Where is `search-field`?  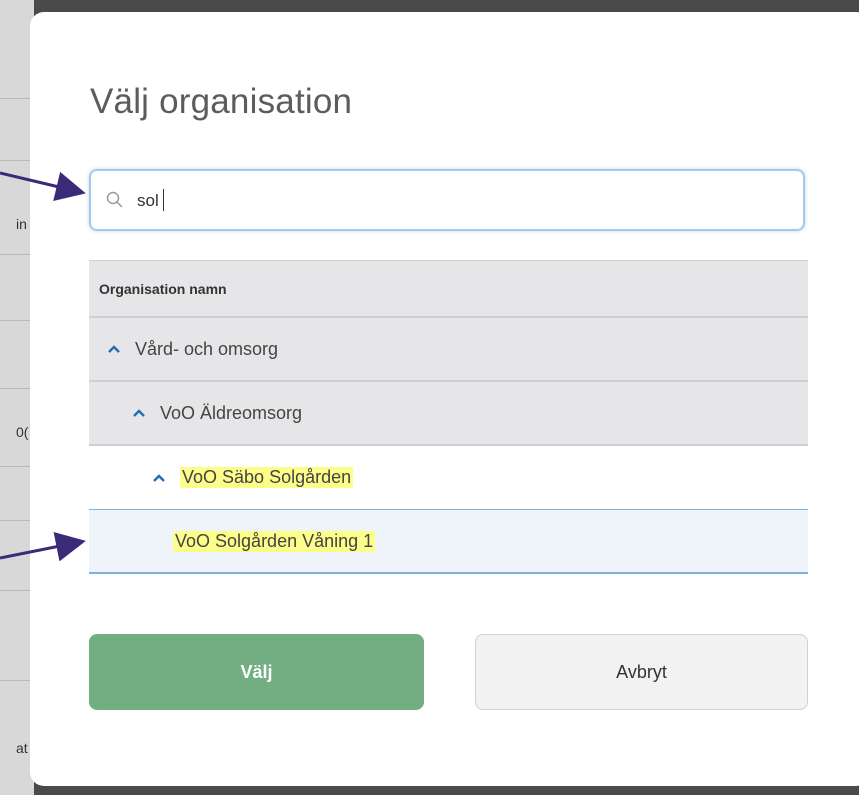 search-field is located at coordinates (447, 200).